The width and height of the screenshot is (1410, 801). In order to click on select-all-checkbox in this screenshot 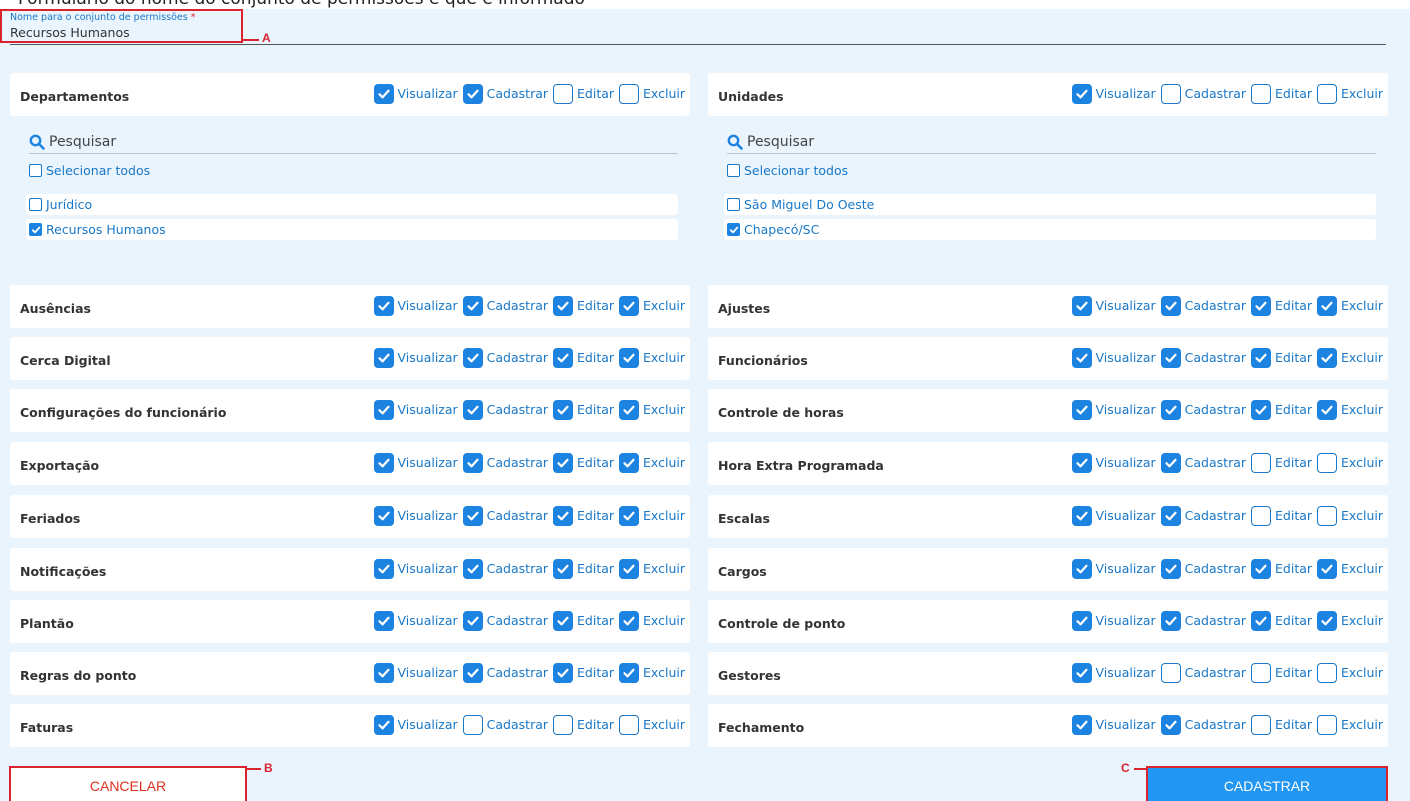, I will do `click(733, 170)`.